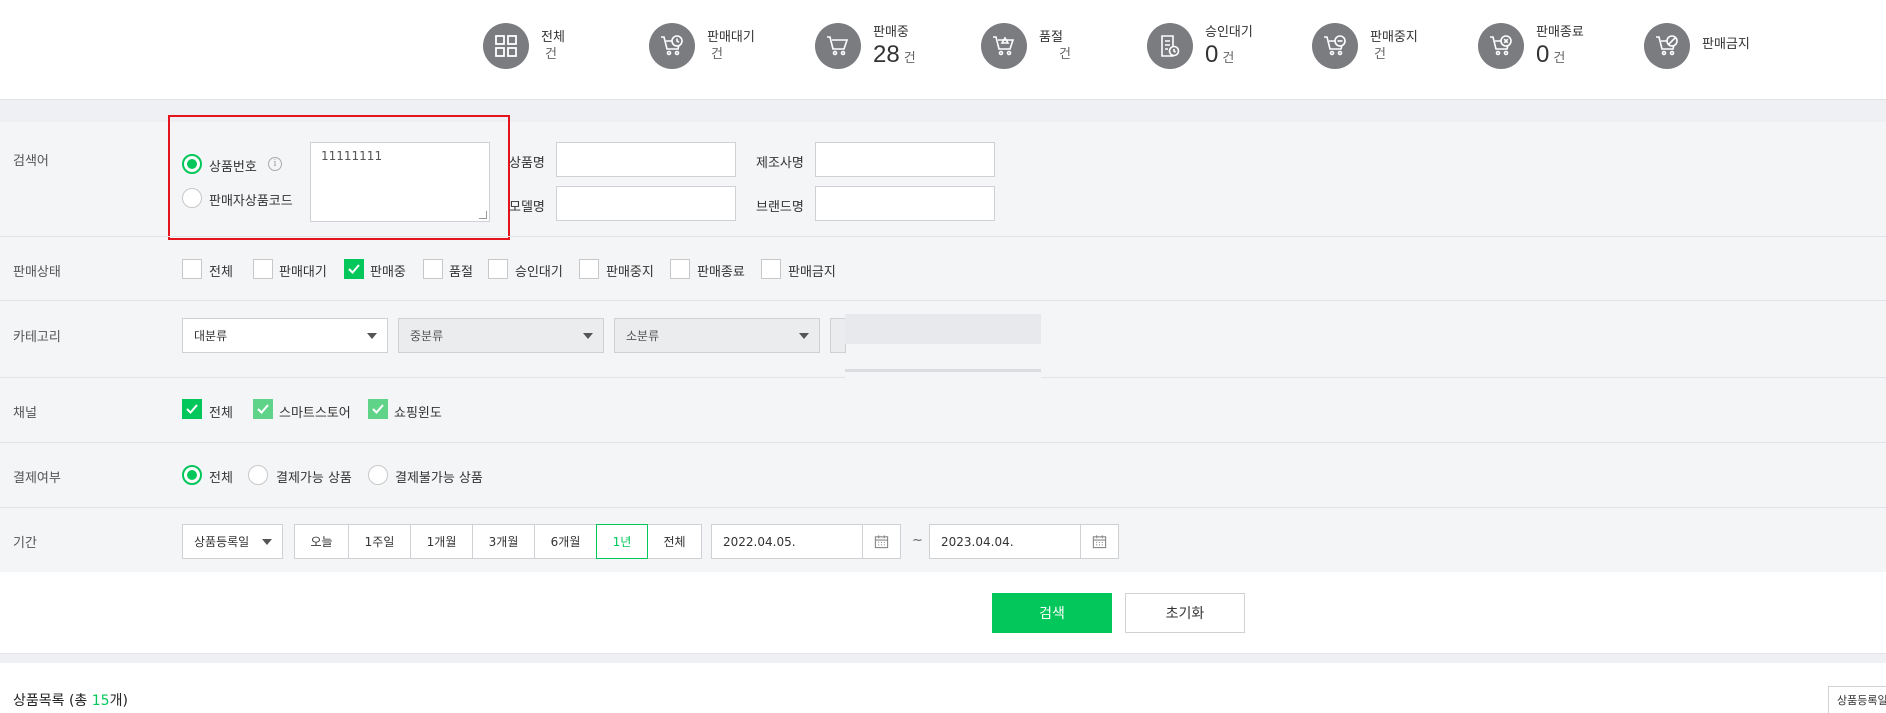 This screenshot has width=1886, height=713. I want to click on period-1year-button: 1년, so click(622, 541).